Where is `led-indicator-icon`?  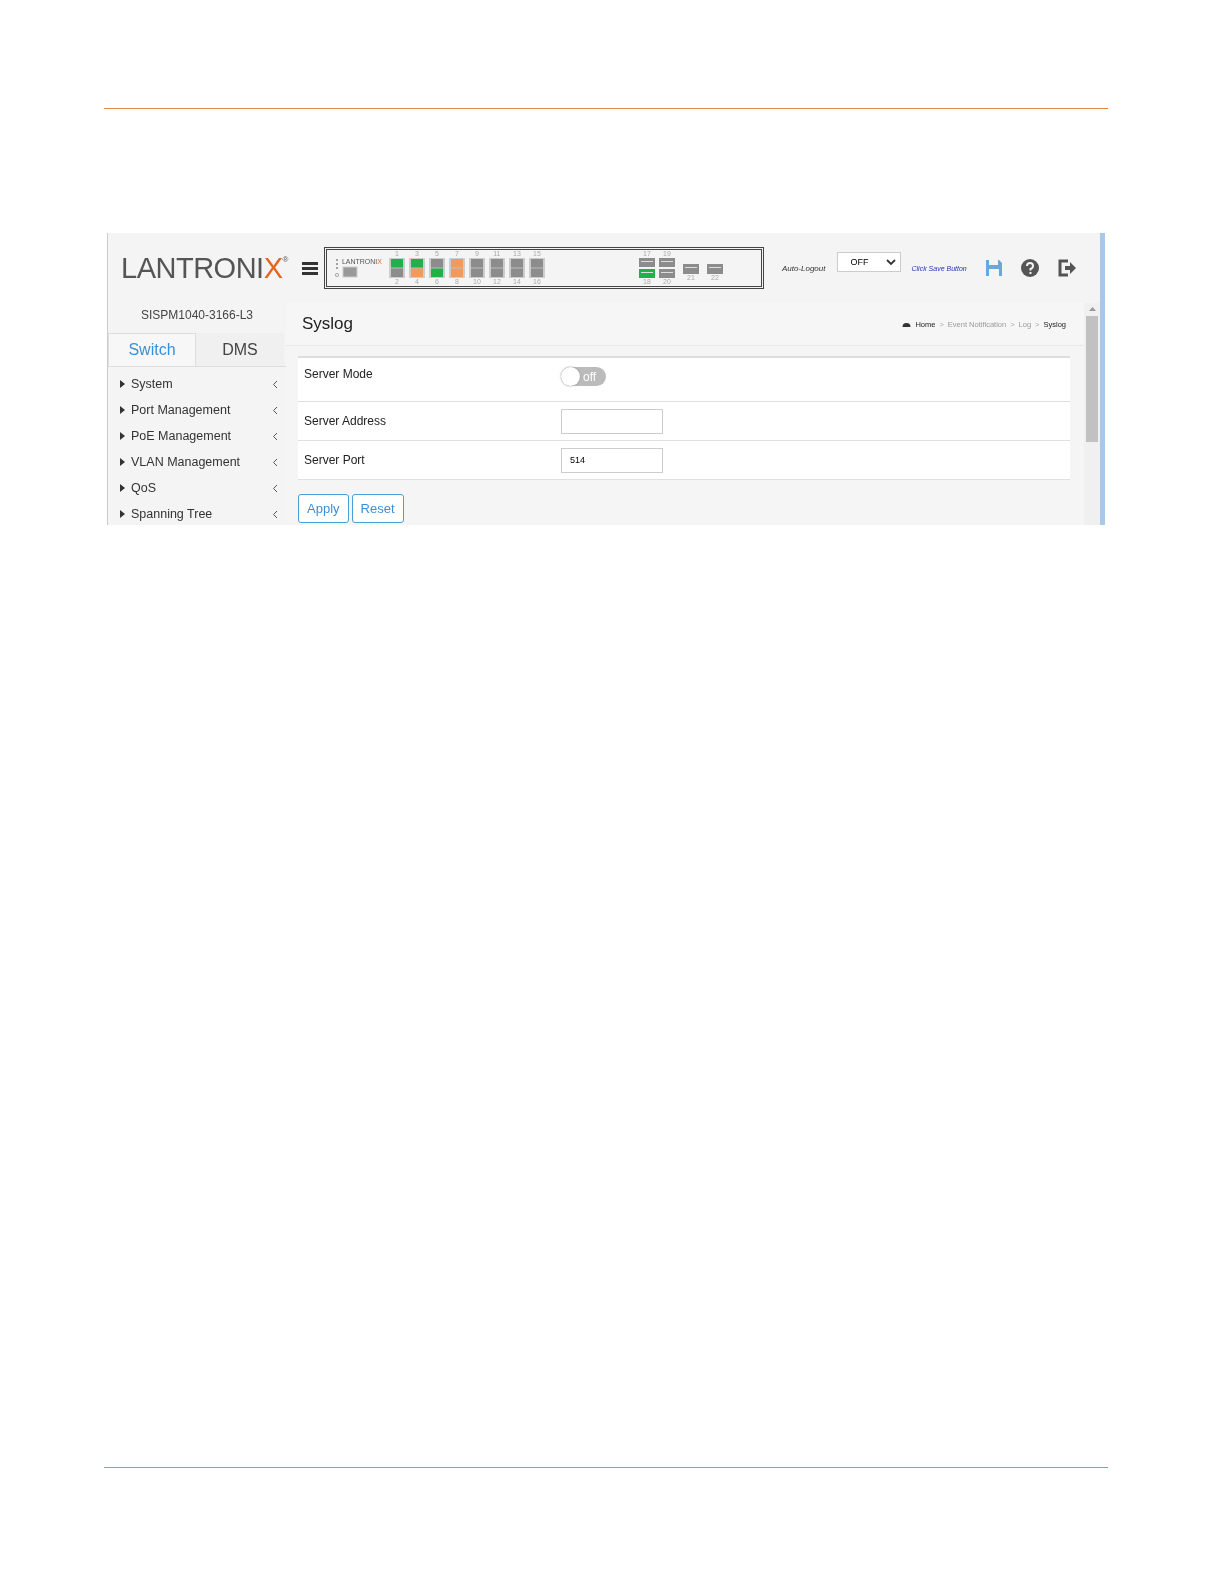 led-indicator-icon is located at coordinates (336, 268).